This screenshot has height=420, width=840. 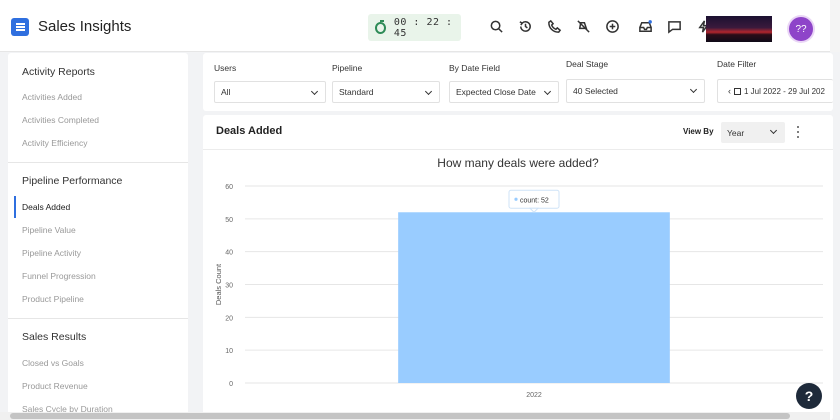 I want to click on phone-icon, so click(x=554, y=26).